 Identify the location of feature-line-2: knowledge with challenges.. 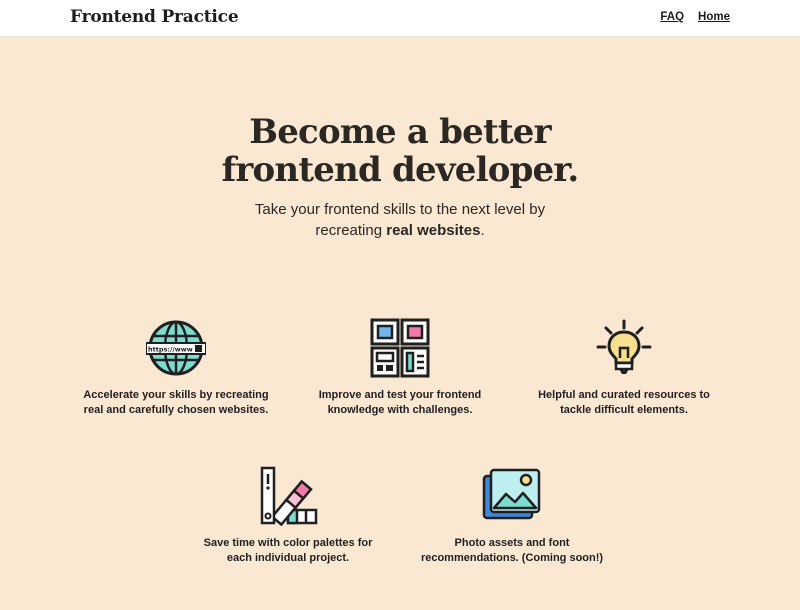
(400, 410).